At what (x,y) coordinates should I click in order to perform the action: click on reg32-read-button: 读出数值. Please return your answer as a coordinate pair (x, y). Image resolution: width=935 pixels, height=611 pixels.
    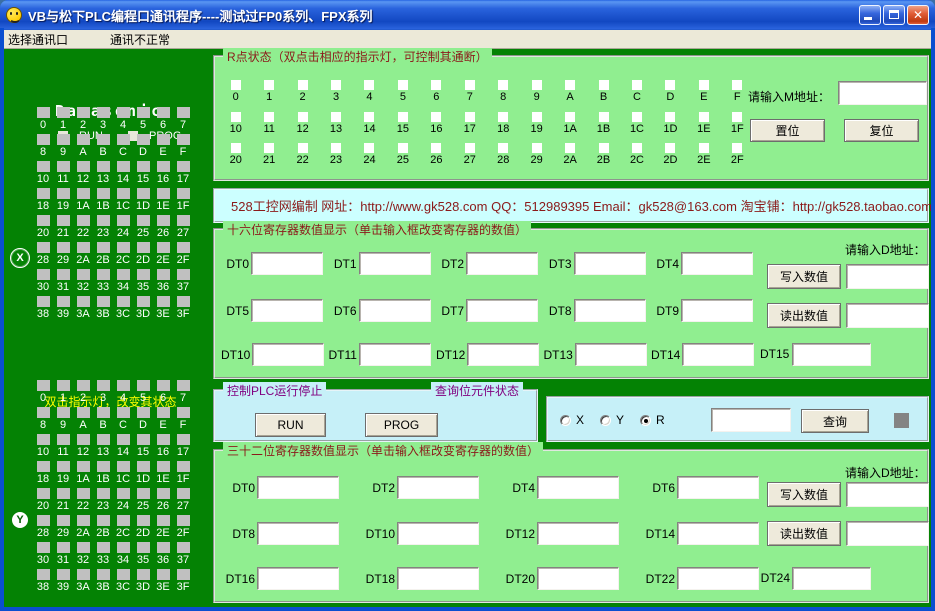
    Looking at the image, I should click on (804, 533).